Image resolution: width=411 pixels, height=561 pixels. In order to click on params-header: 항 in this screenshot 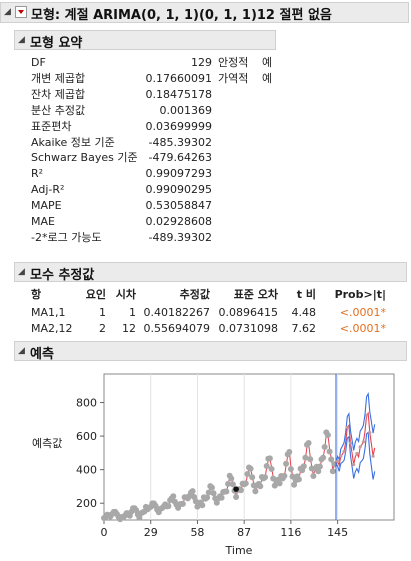, I will do `click(36, 294)`.